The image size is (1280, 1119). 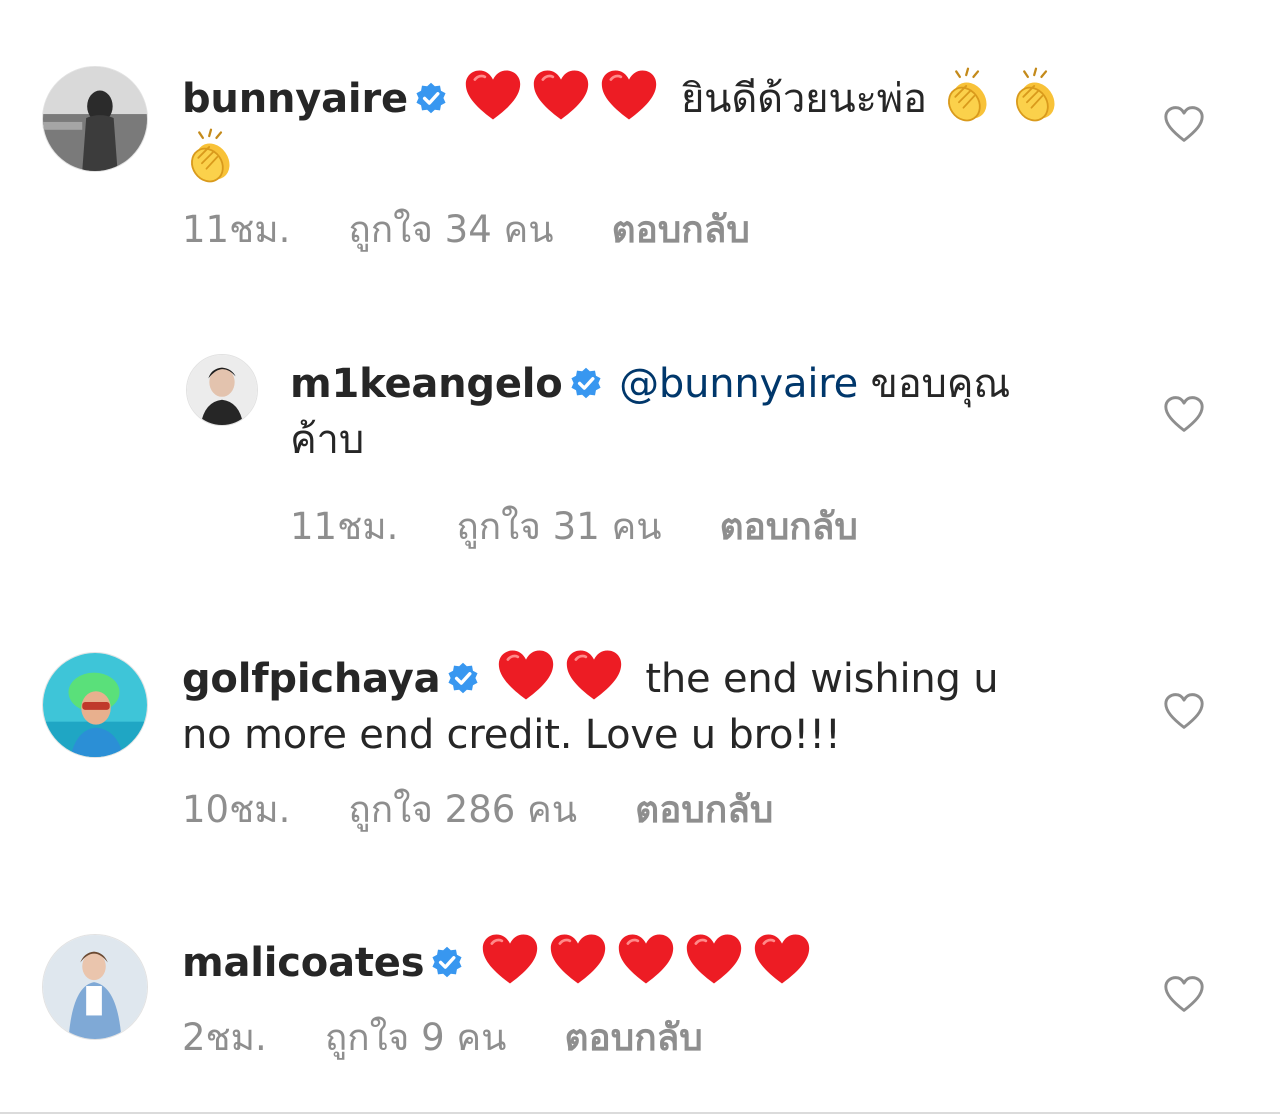 What do you see at coordinates (940, 384) in the screenshot?
I see `comment-body: ขอบคุณ` at bounding box center [940, 384].